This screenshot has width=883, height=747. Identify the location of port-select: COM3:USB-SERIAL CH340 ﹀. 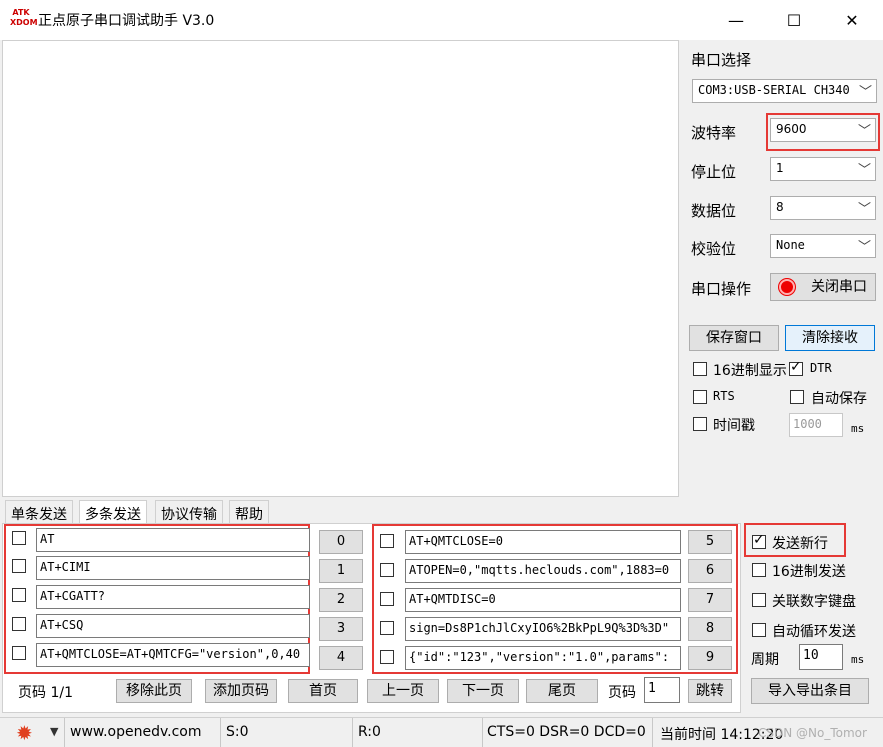
(784, 91).